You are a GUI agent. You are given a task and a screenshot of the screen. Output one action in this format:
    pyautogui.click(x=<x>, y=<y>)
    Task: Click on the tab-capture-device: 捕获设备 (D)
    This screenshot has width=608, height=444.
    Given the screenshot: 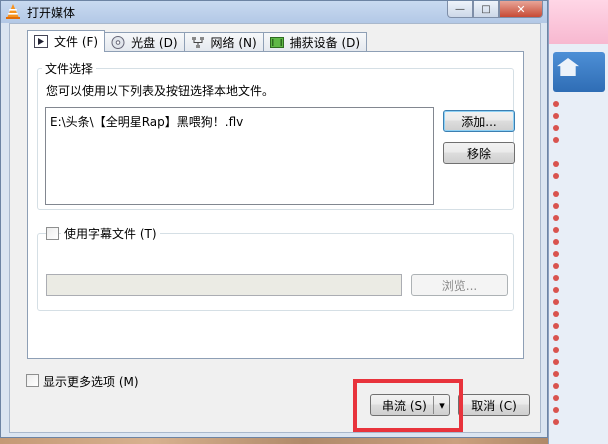 What is the action you would take?
    pyautogui.click(x=315, y=42)
    